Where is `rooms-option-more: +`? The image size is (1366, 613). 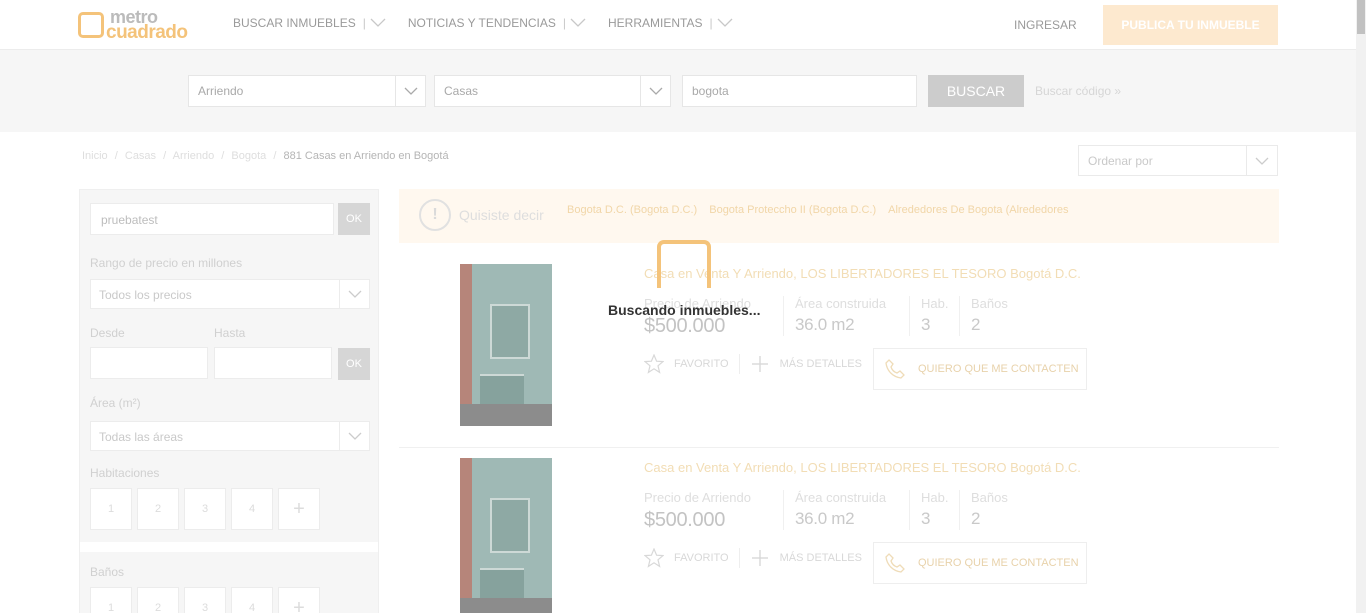 rooms-option-more: + is located at coordinates (299, 509).